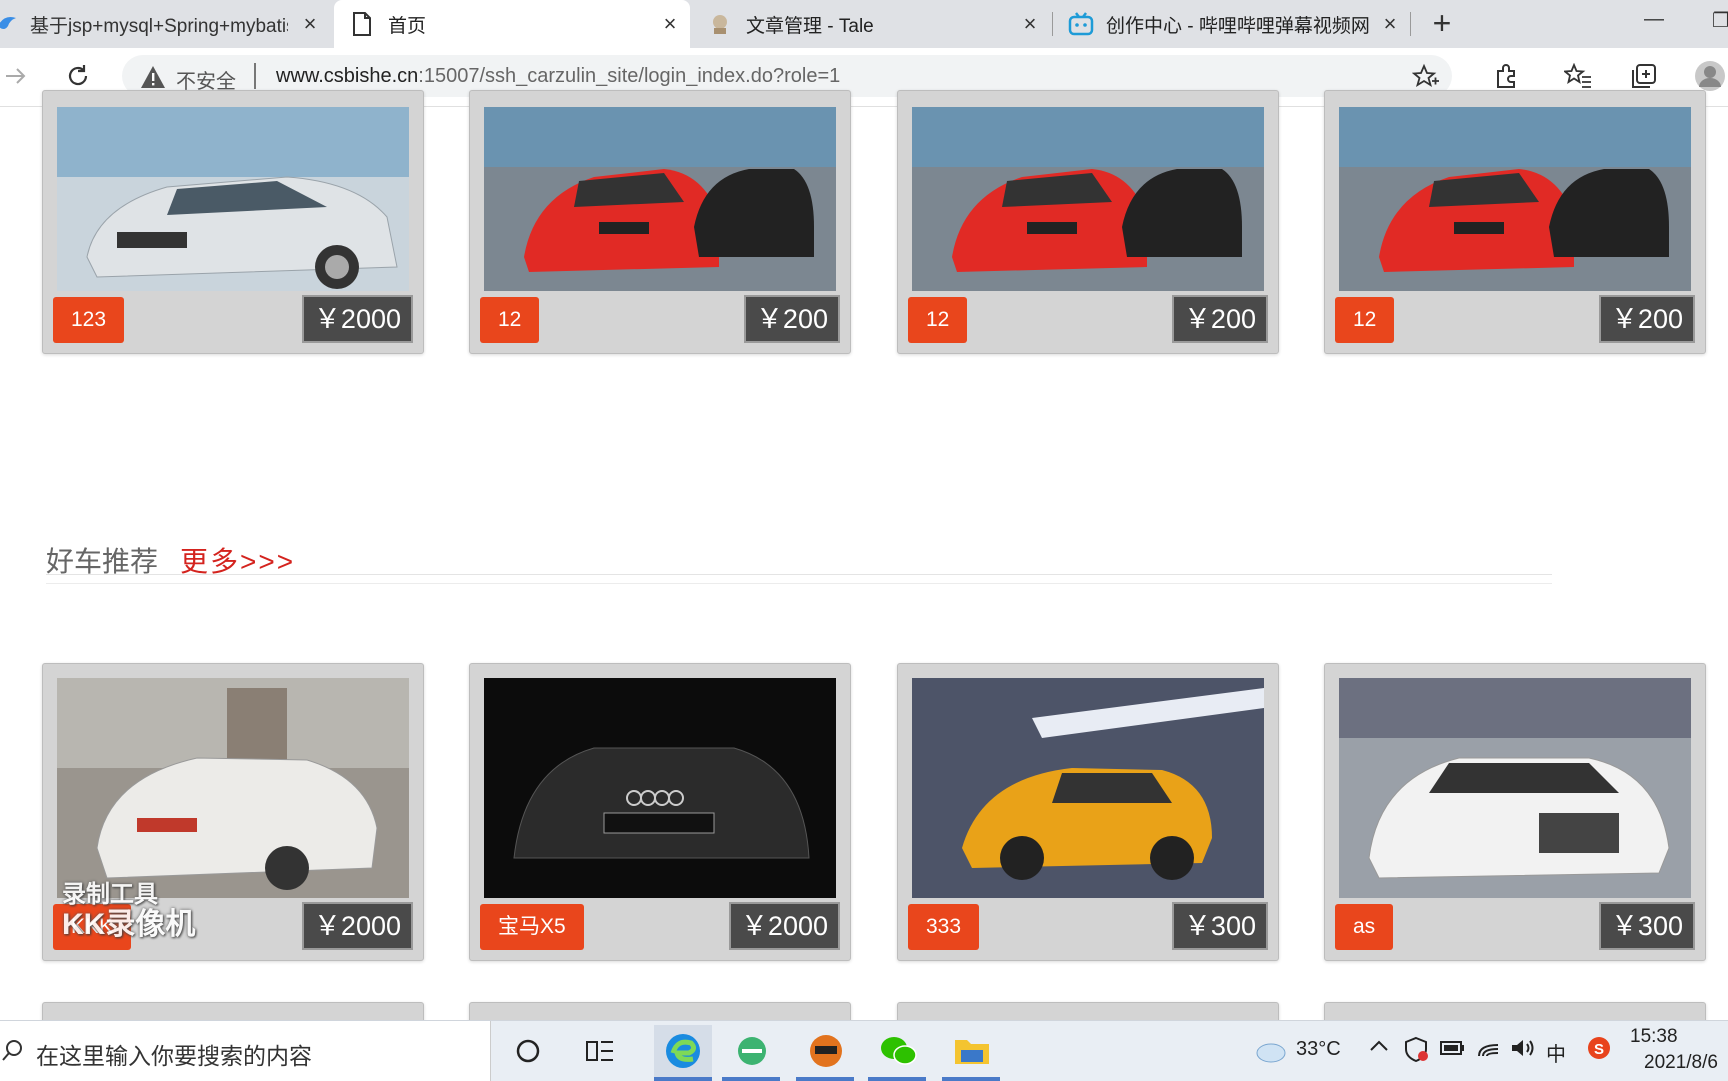  I want to click on black-convertible-photo, so click(660, 788).